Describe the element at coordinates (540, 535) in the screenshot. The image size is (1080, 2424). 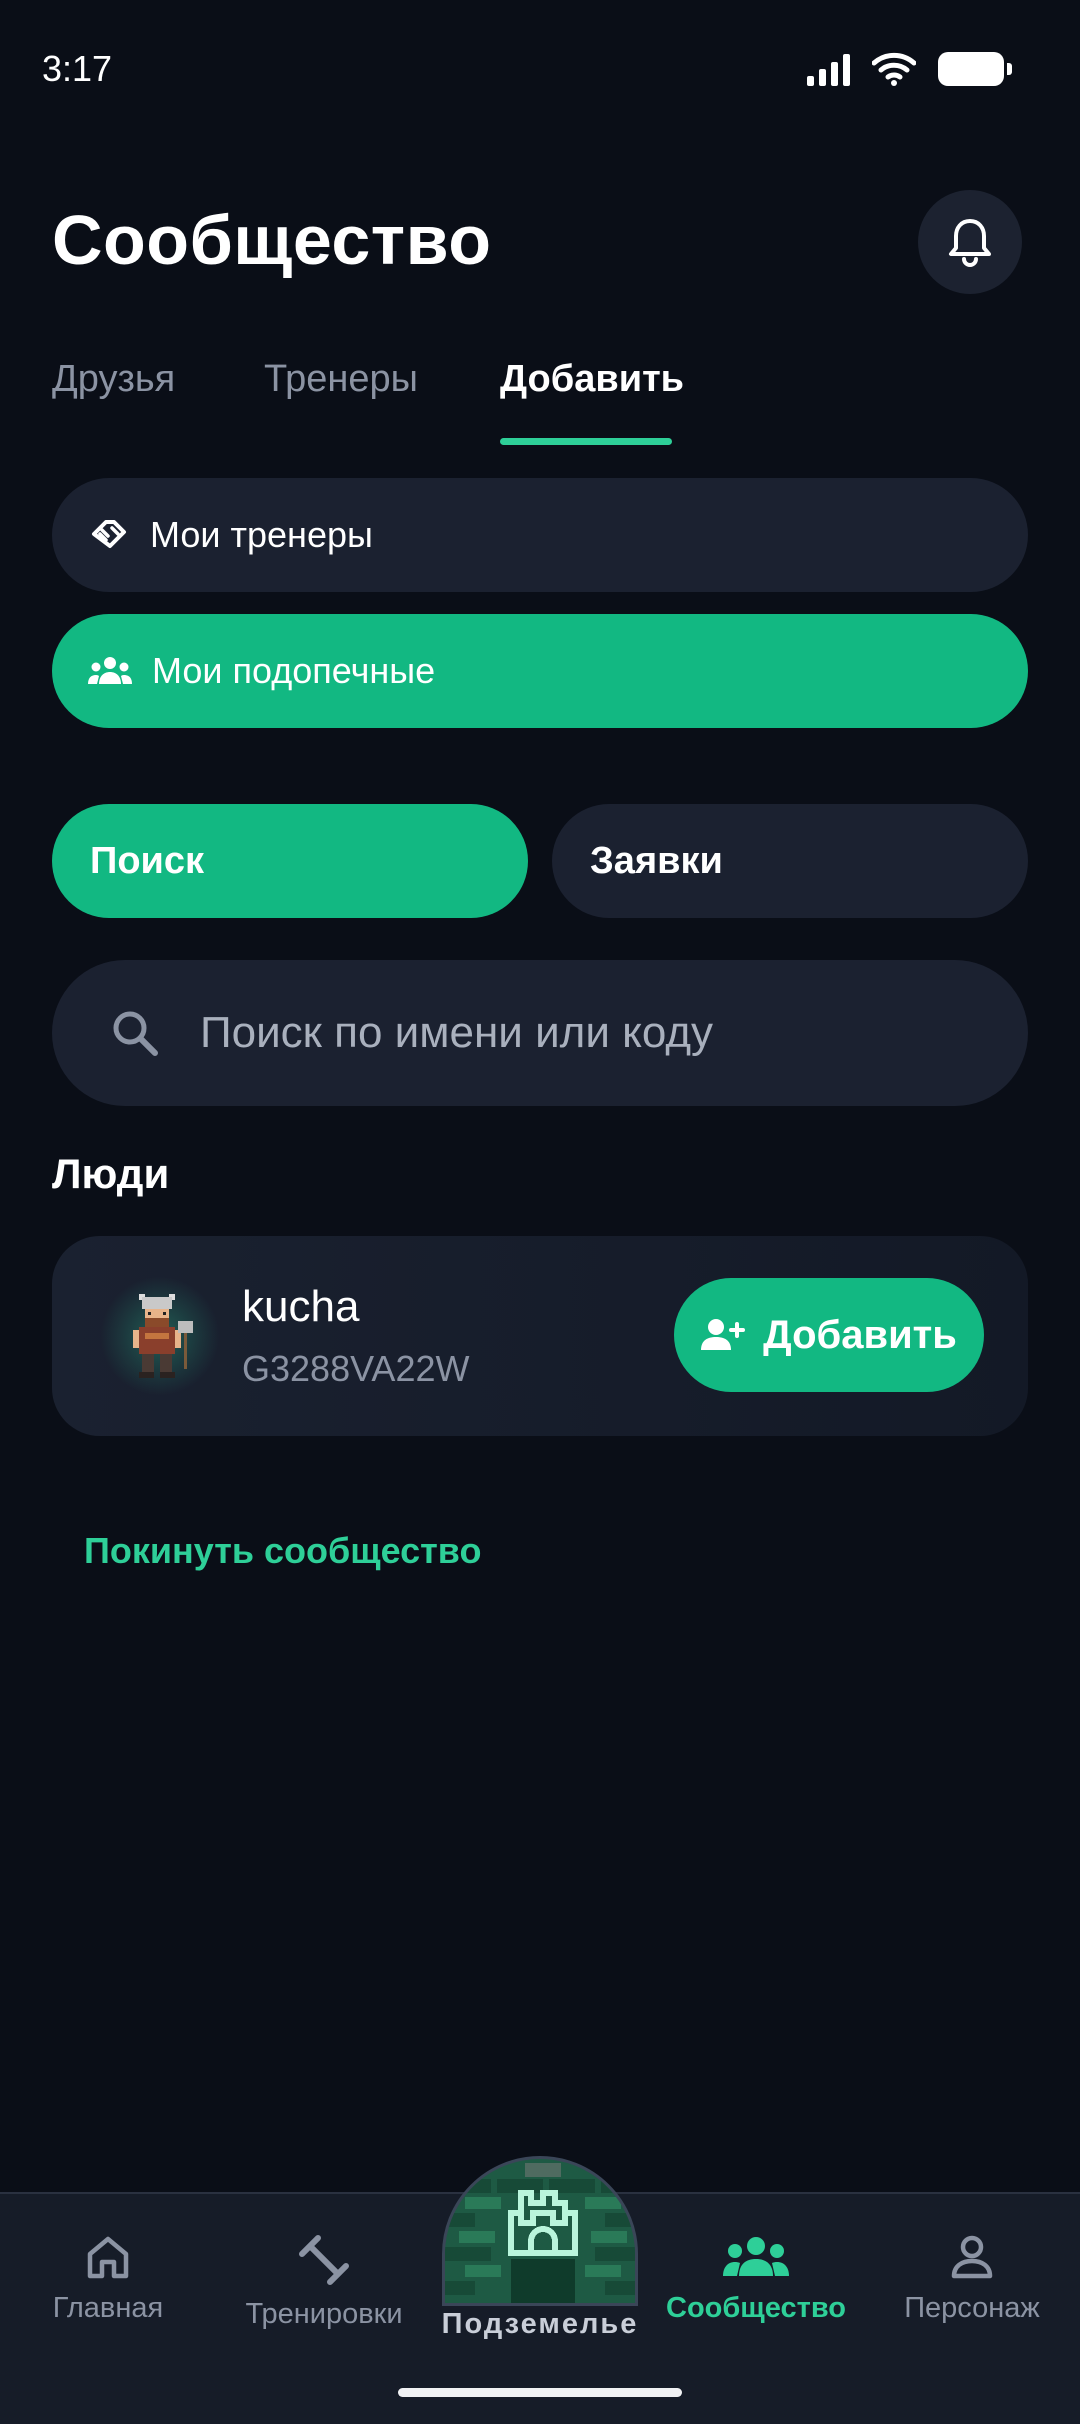
I see `my-trainers-button: Мои тренеры` at that location.